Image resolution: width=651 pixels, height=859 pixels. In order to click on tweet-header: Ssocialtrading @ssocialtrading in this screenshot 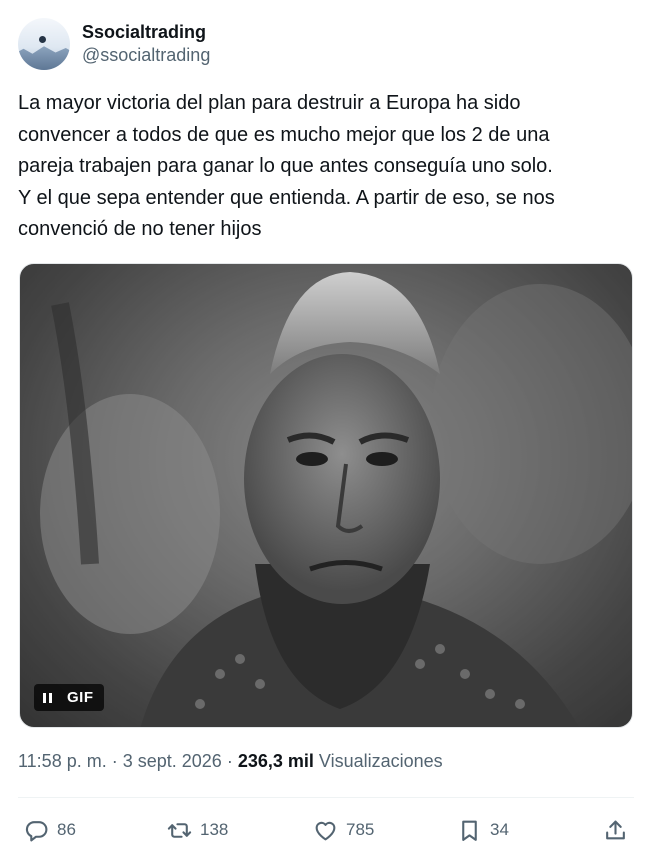, I will do `click(114, 44)`.